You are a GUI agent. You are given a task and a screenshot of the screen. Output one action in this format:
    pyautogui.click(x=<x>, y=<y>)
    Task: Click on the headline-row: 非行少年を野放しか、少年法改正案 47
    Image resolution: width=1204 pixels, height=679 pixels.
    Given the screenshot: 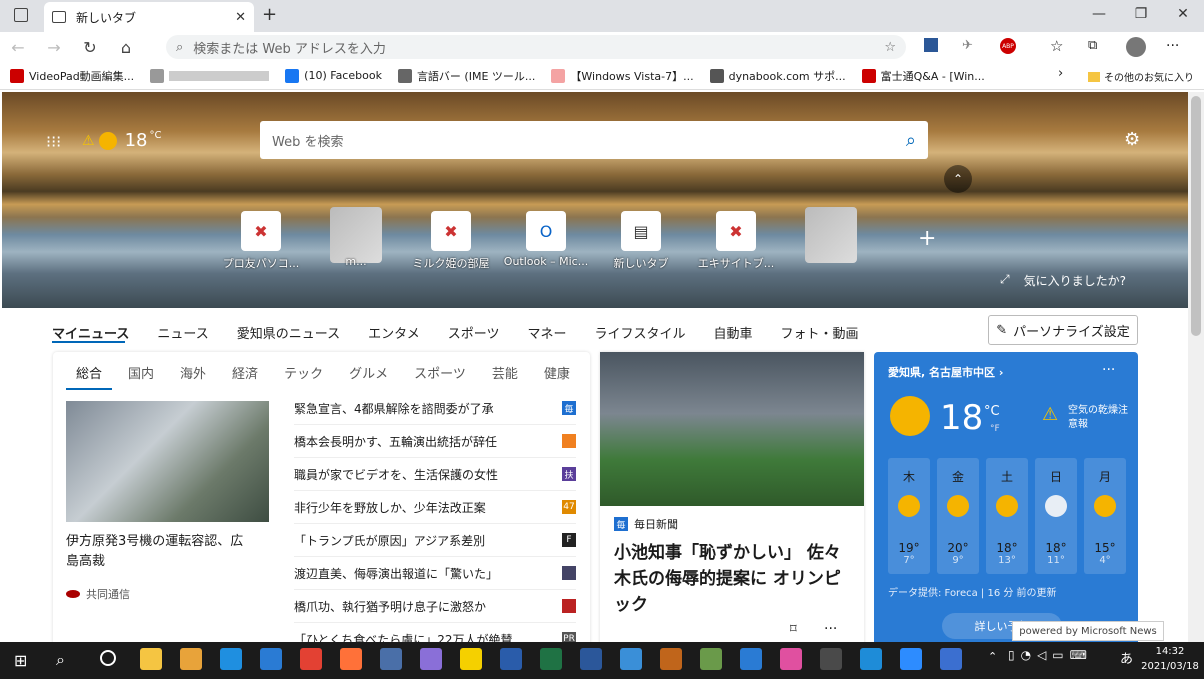 What is the action you would take?
    pyautogui.click(x=435, y=507)
    